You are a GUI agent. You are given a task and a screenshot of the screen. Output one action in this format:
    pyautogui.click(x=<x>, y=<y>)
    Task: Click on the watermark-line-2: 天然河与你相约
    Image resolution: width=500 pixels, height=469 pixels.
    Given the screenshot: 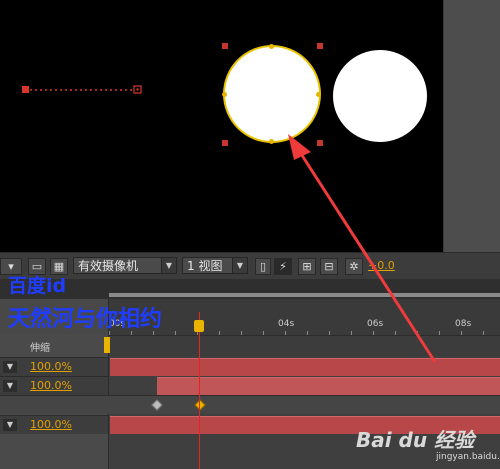 What is the action you would take?
    pyautogui.click(x=85, y=319)
    